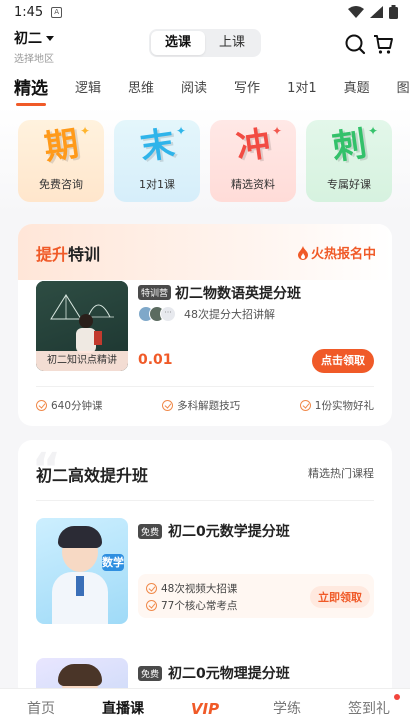 This screenshot has height=728, width=410. What do you see at coordinates (369, 708) in the screenshot?
I see `nav-checkin-gift: 签到礼` at bounding box center [369, 708].